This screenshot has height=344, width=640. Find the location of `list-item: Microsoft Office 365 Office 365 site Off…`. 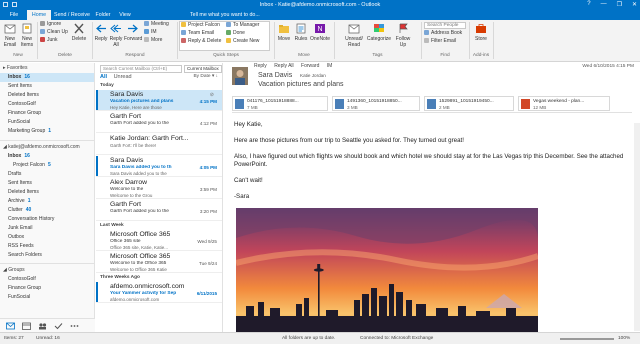

list-item: Microsoft Office 365 Office 365 site Off… is located at coordinates (159, 240).